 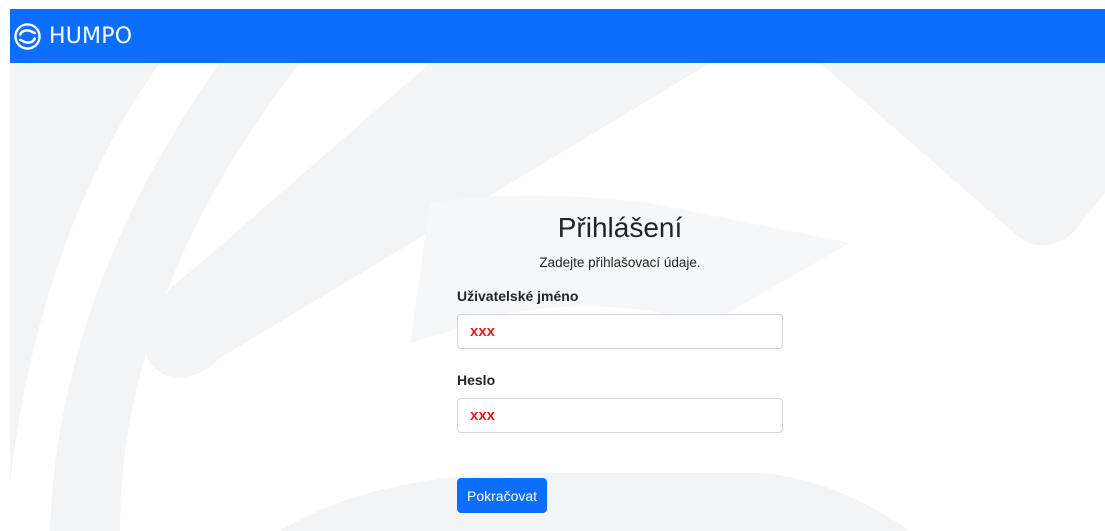 I want to click on brand-link: HUMPO, so click(x=73, y=36).